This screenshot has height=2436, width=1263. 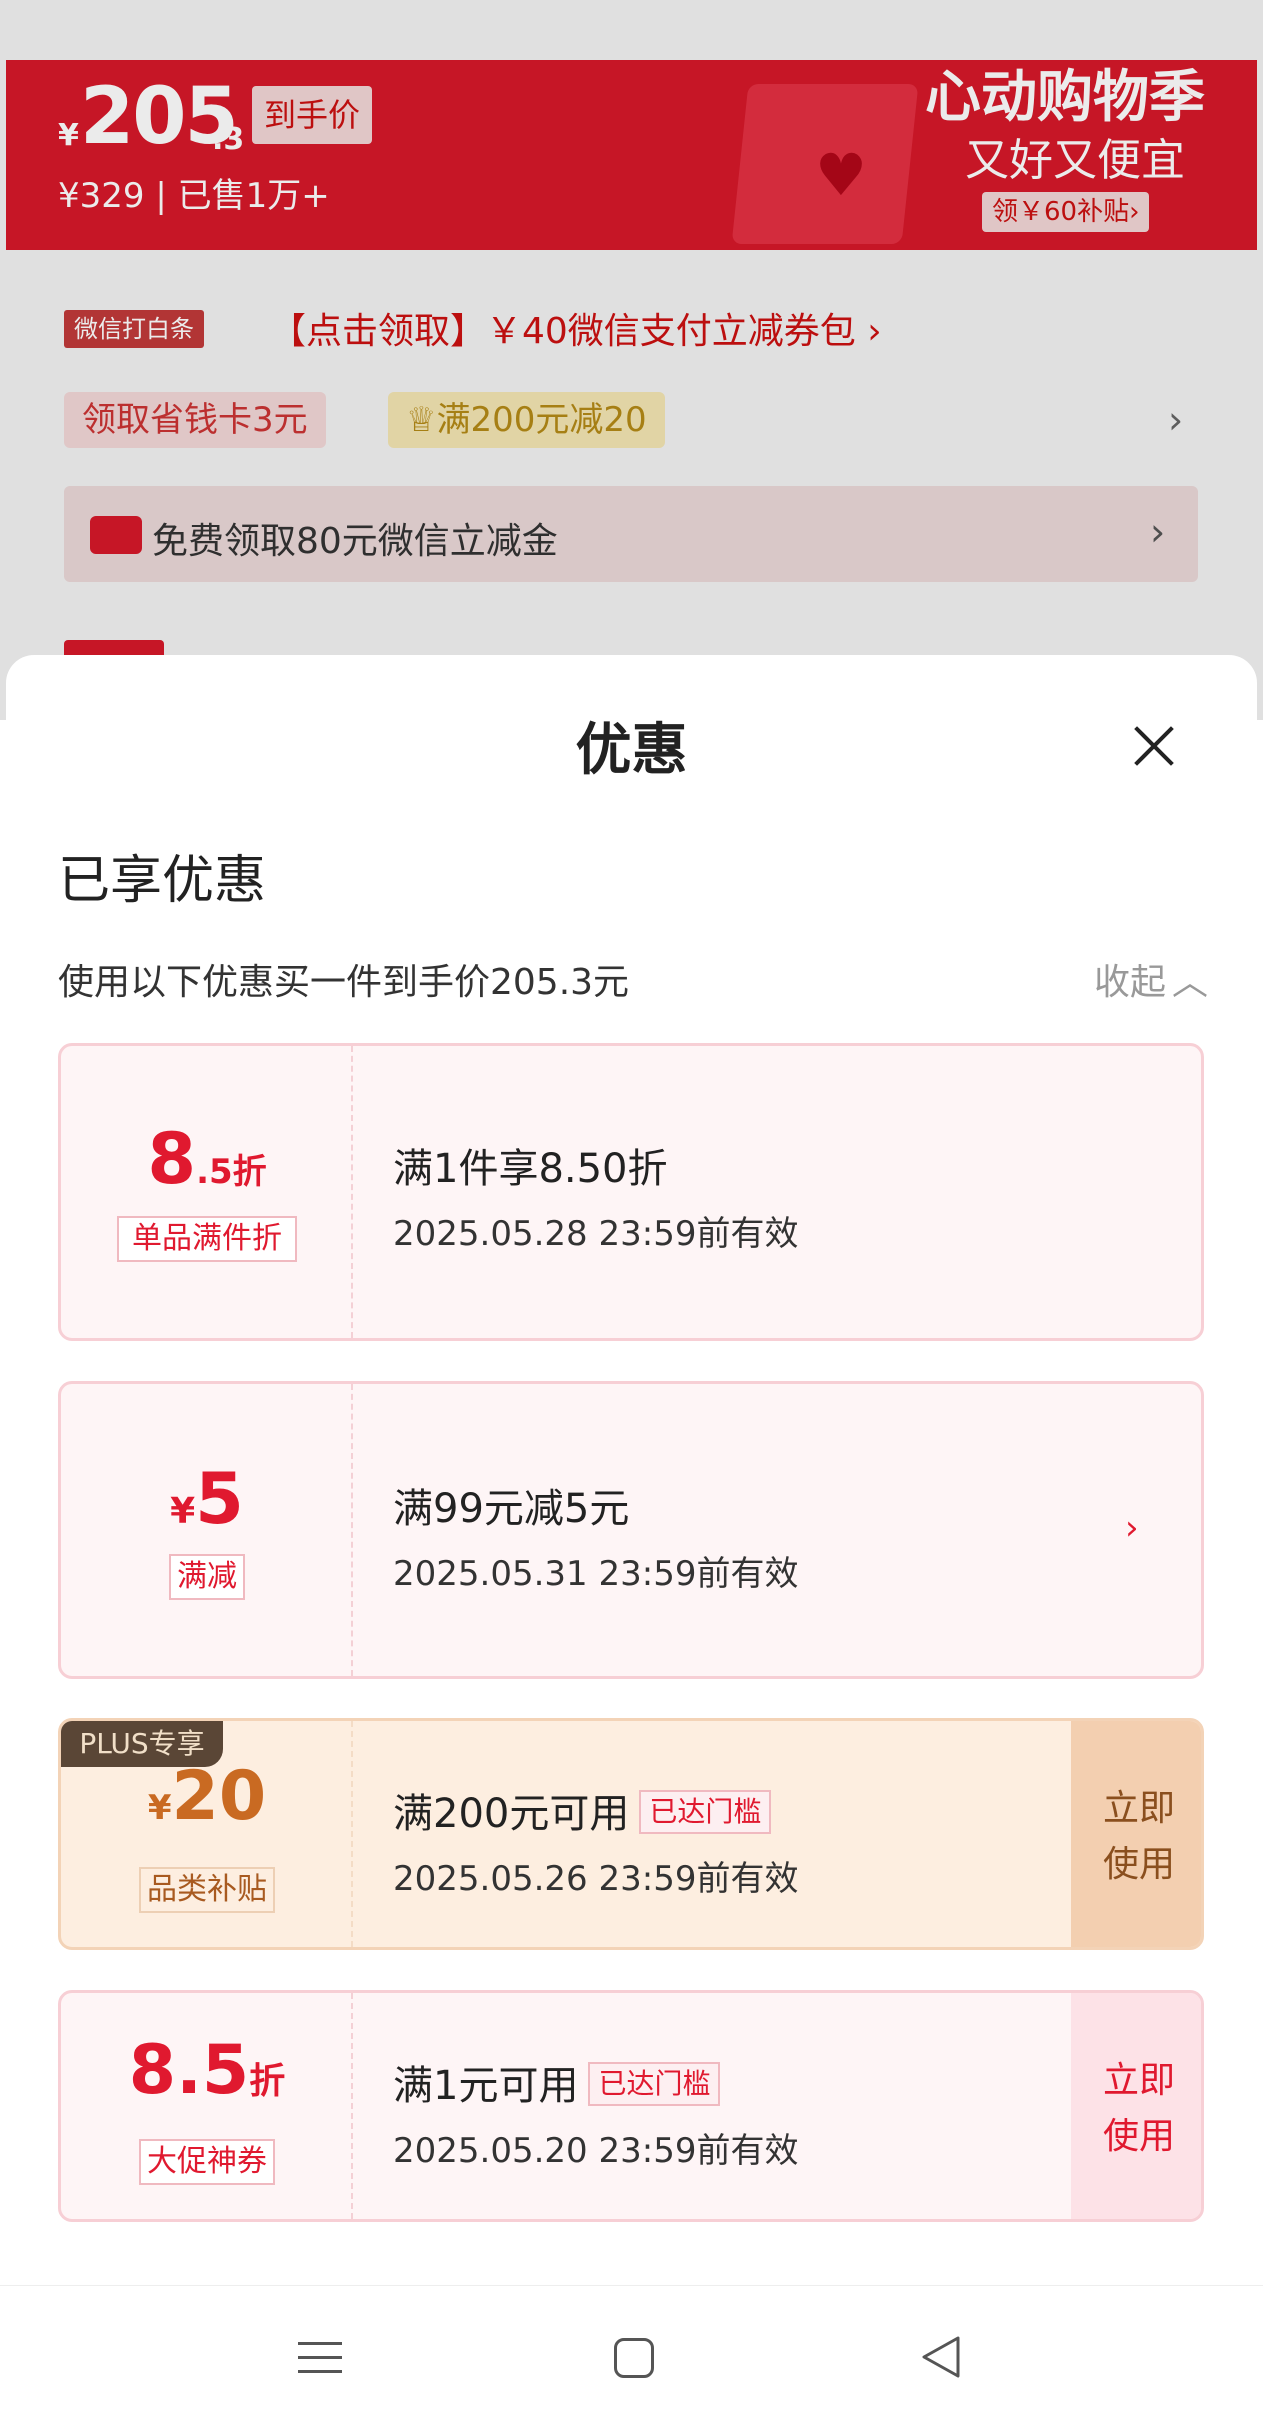 I want to click on coupon-type-tag: 大促神券, so click(x=207, y=2162).